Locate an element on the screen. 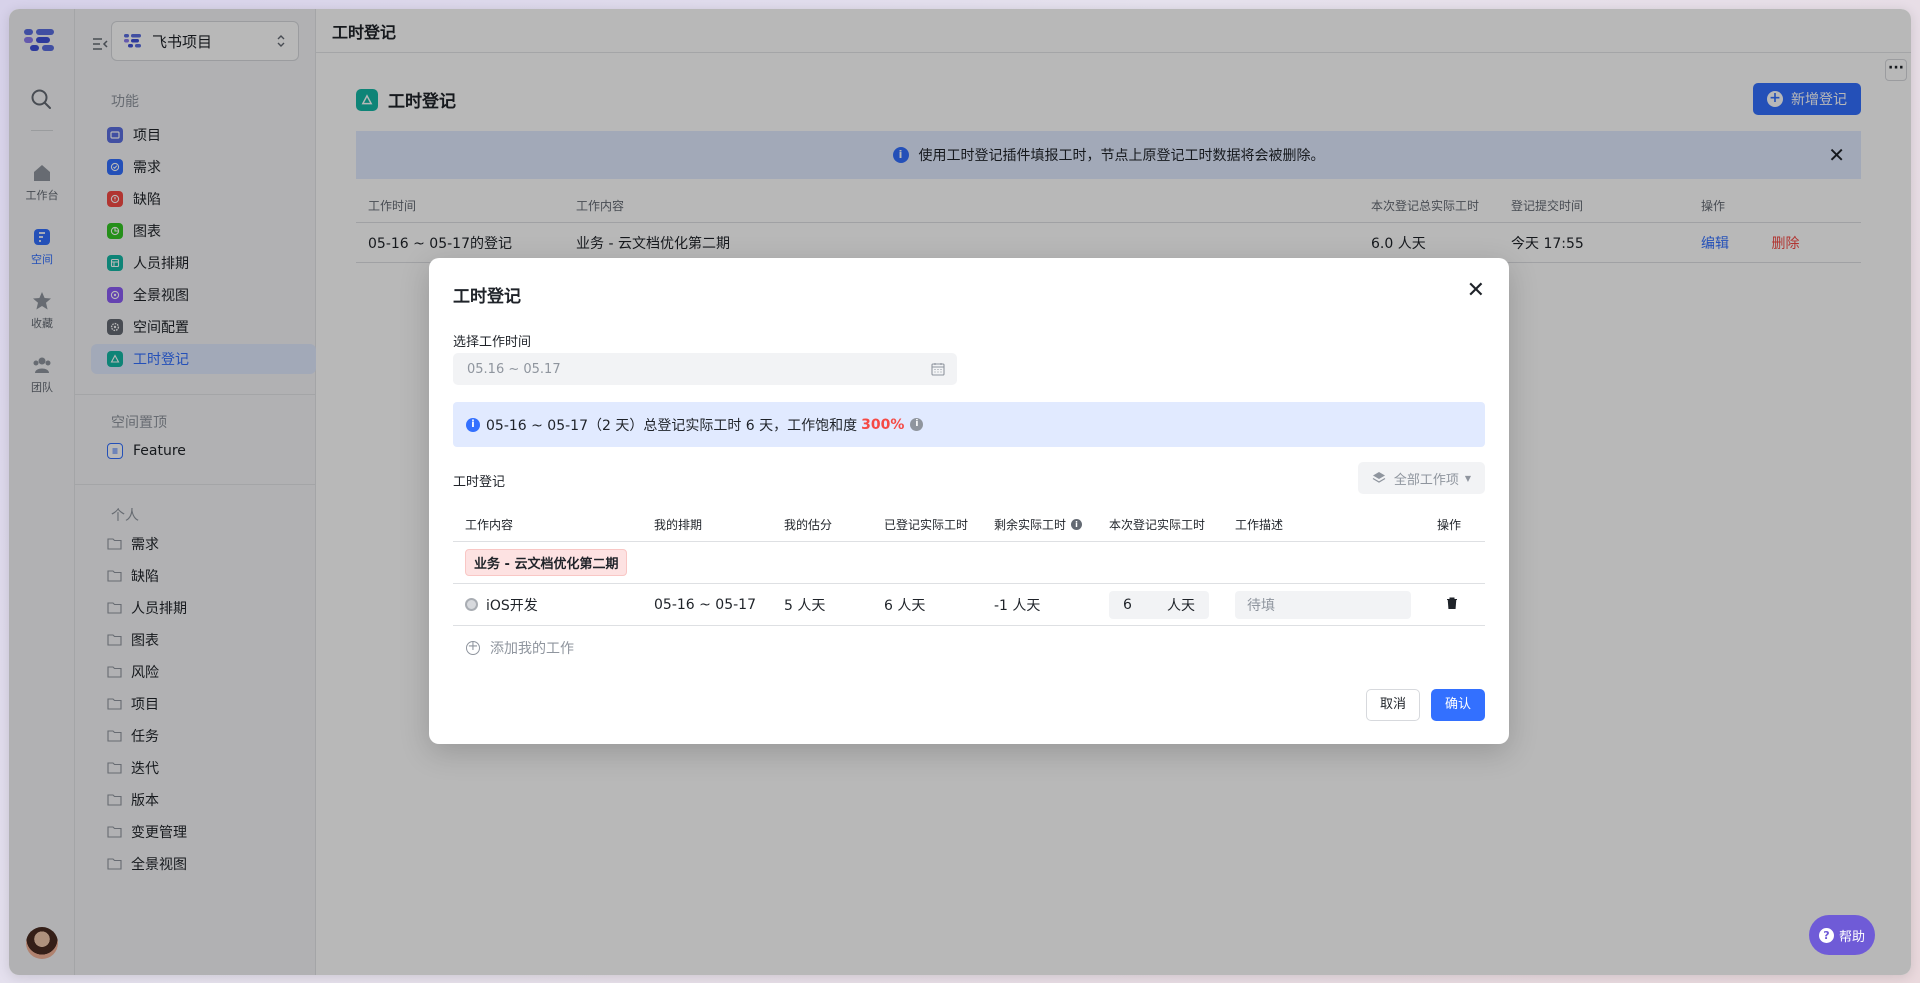  column-header: 已登记实际工时 is located at coordinates (926, 525).